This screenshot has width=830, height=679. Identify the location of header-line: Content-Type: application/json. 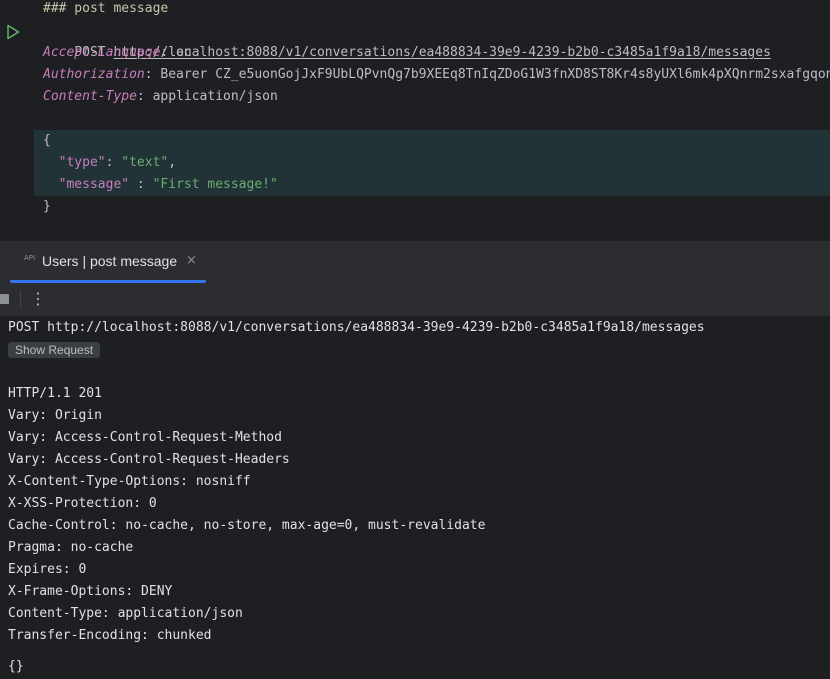
(160, 96).